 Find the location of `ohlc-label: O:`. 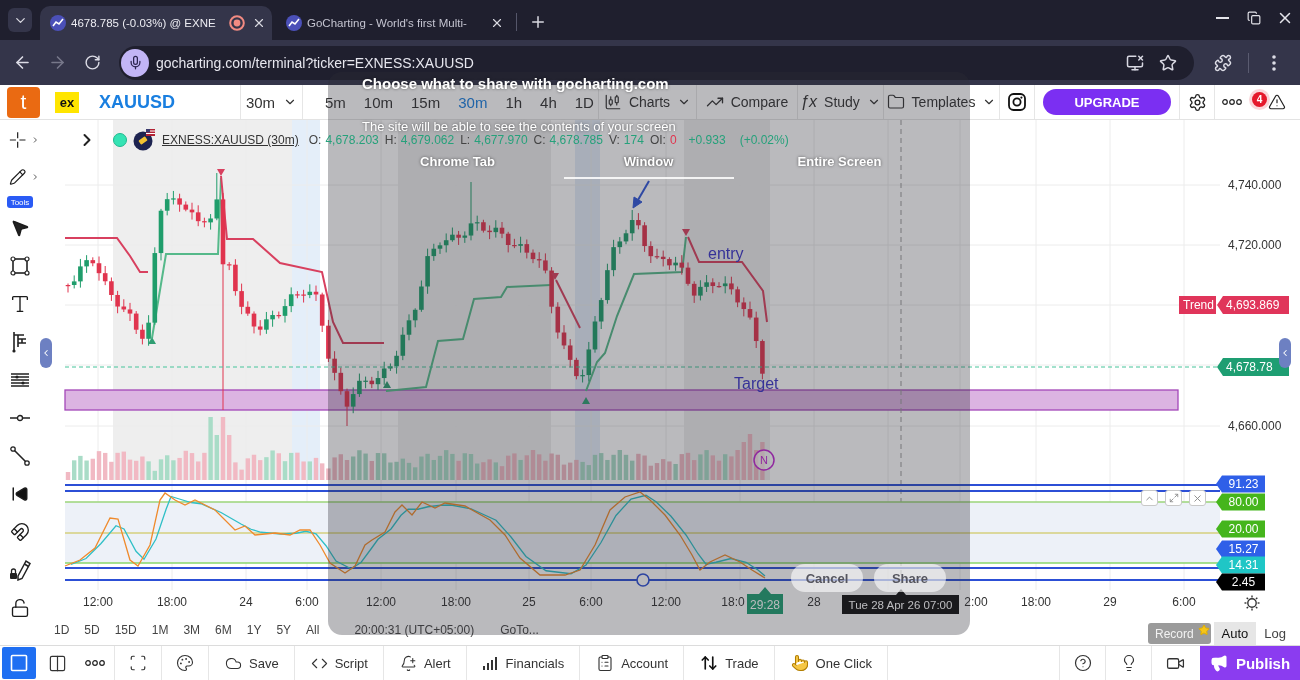

ohlc-label: O: is located at coordinates (315, 140).